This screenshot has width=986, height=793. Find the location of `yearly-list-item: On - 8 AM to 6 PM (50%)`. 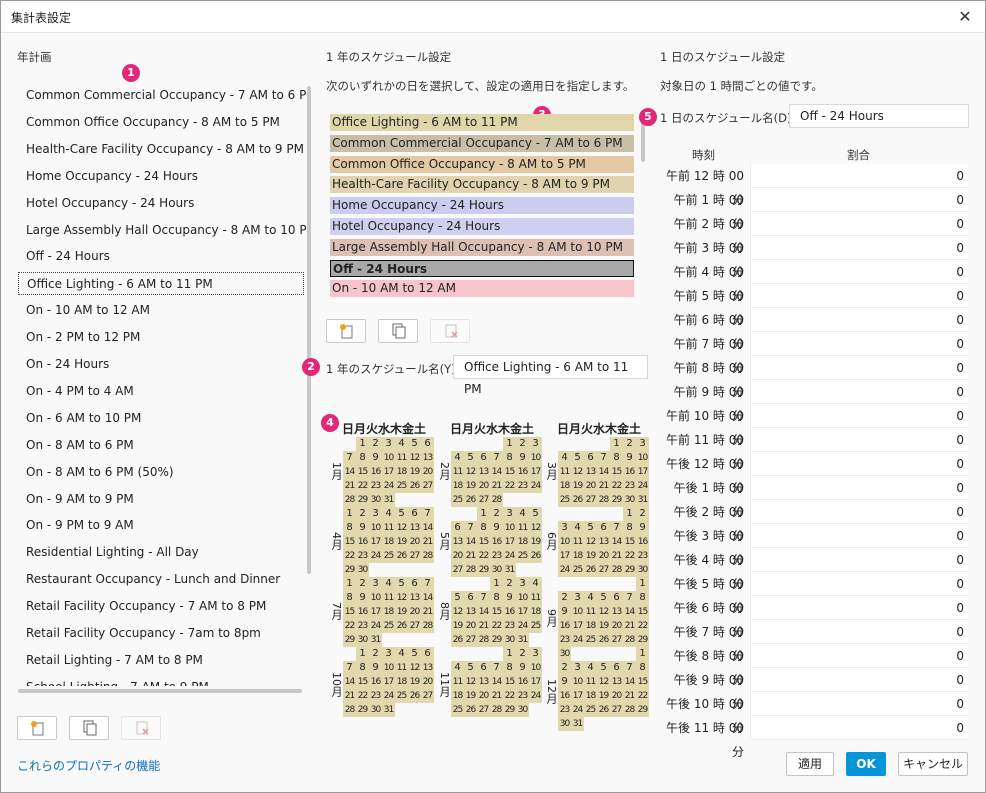

yearly-list-item: On - 8 AM to 6 PM (50%) is located at coordinates (161, 472).